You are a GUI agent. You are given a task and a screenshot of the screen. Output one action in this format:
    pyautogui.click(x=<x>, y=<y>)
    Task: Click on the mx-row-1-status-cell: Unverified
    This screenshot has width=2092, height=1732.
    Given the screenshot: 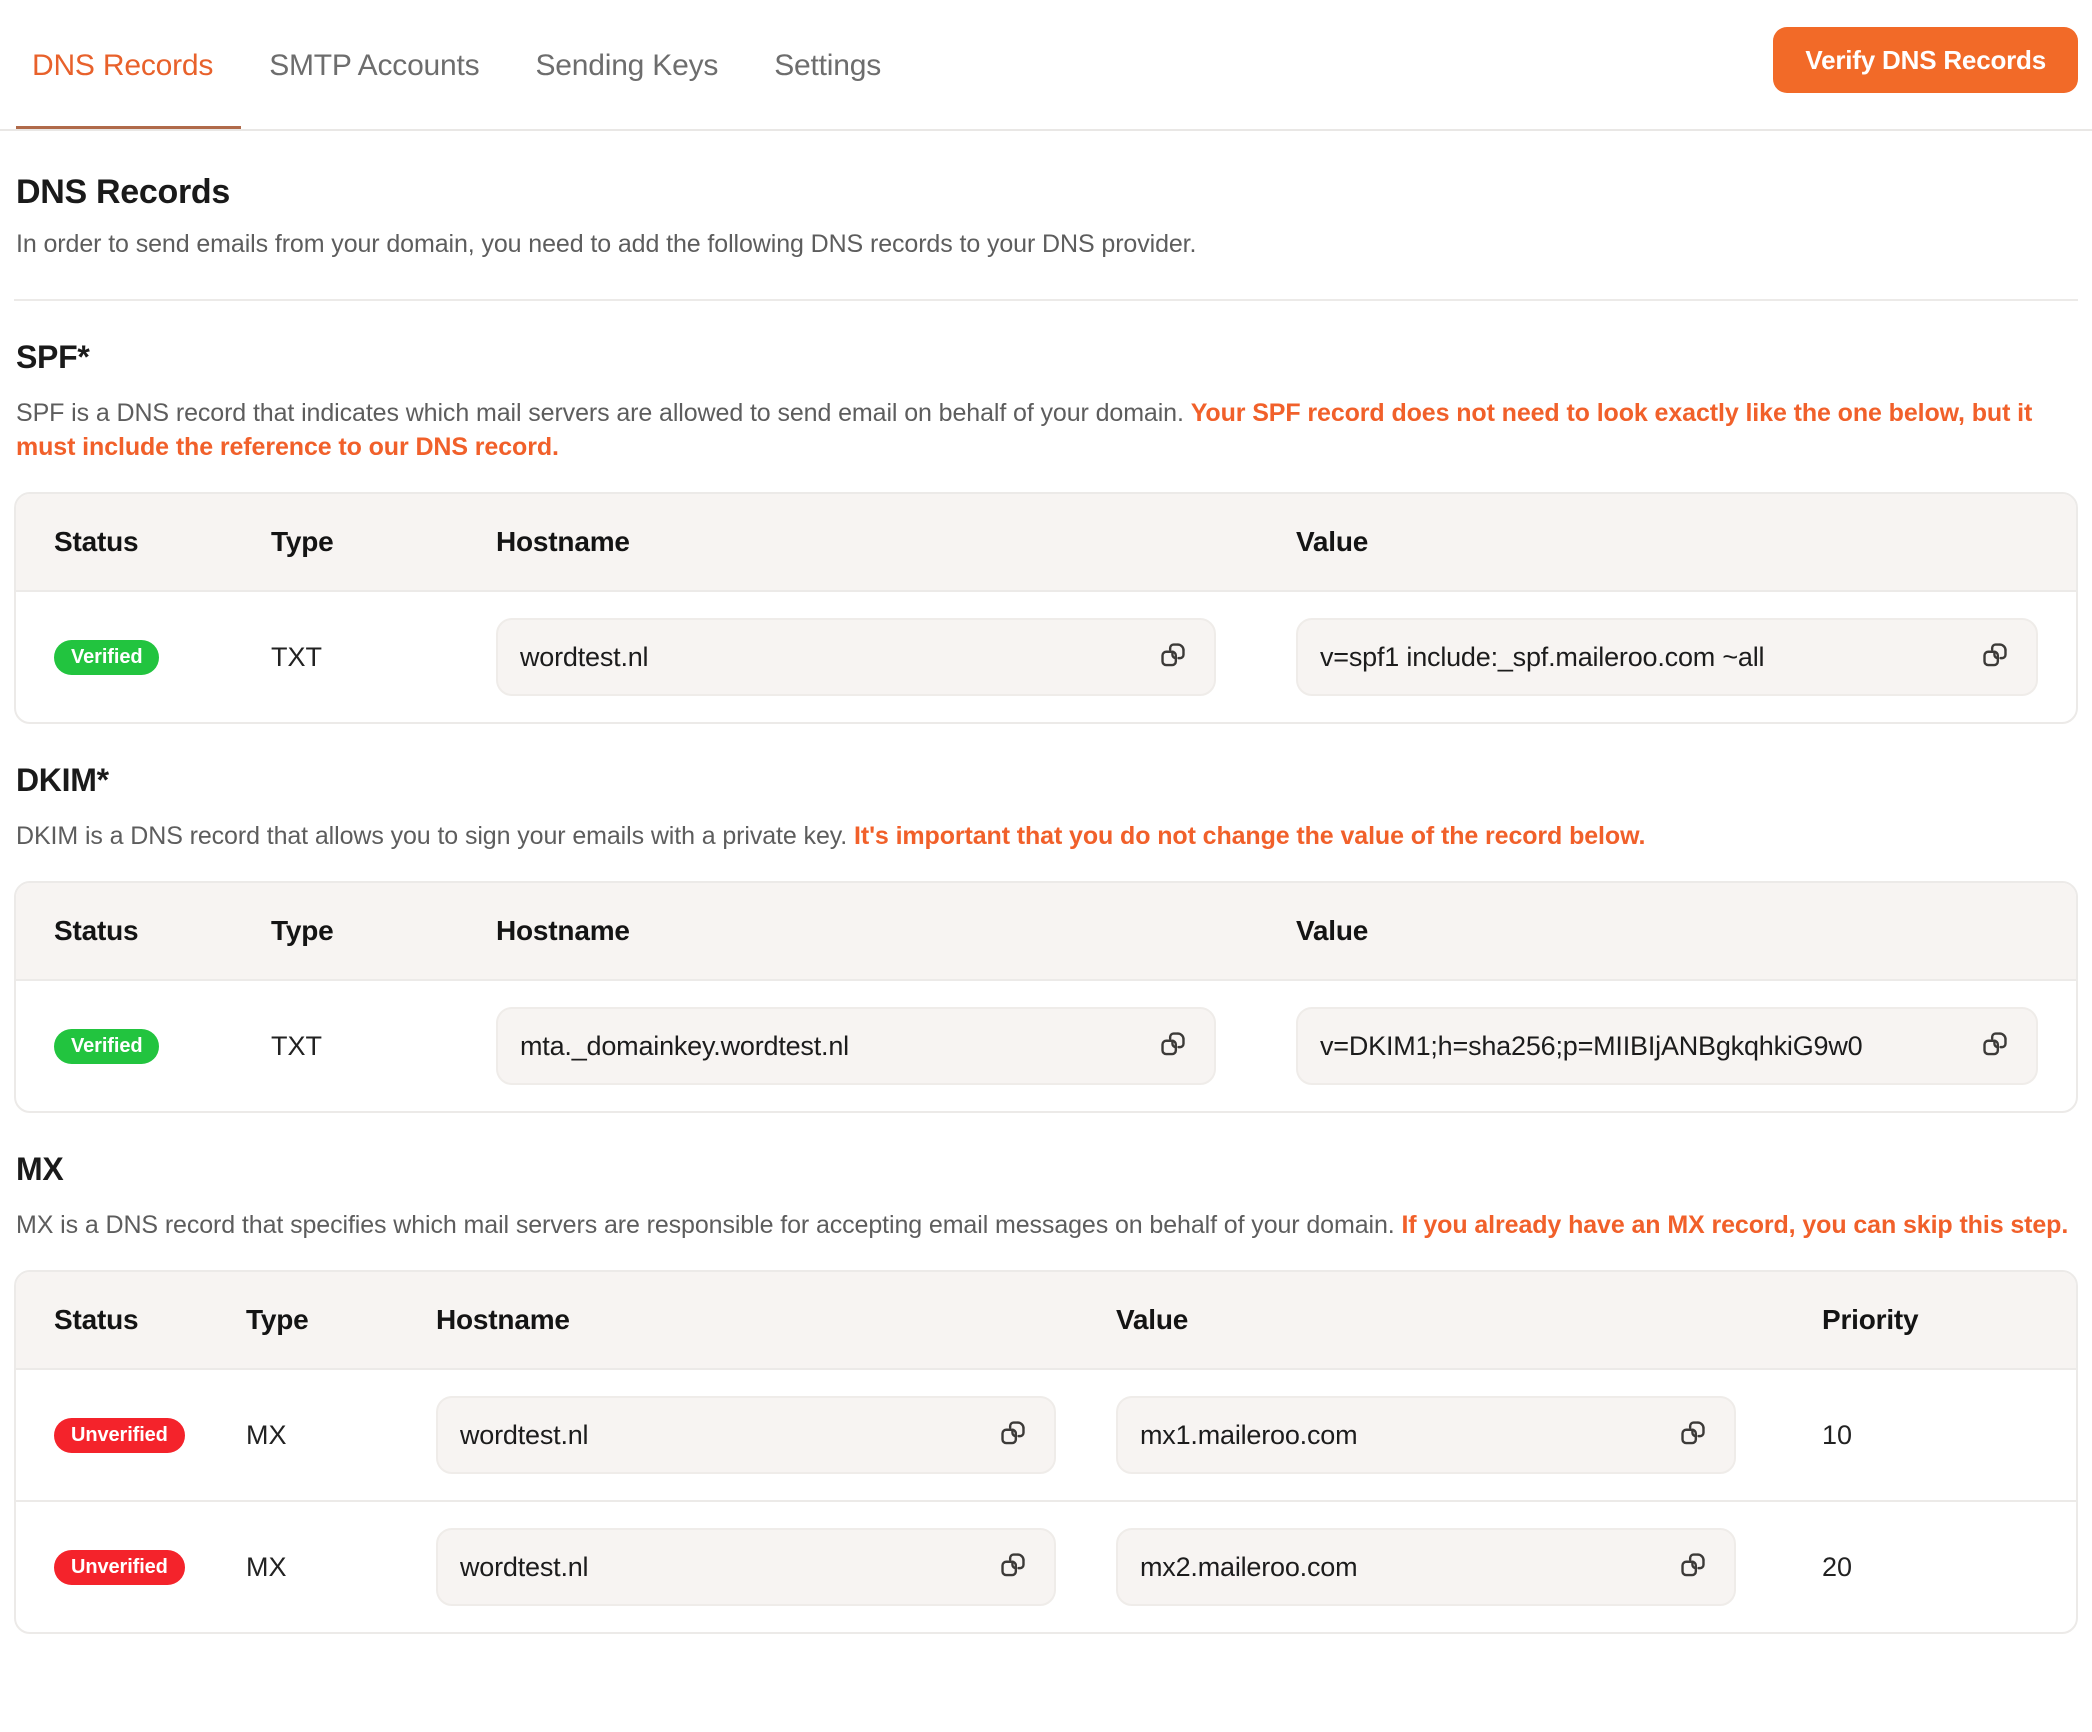 What is the action you would take?
    pyautogui.click(x=131, y=1566)
    